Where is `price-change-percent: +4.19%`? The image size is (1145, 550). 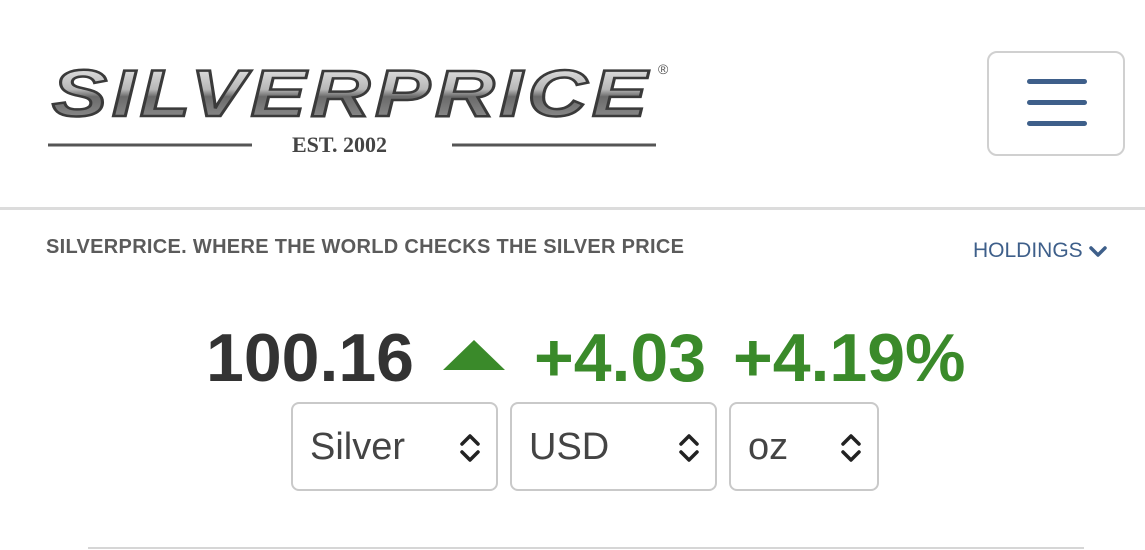
price-change-percent: +4.19% is located at coordinates (849, 358).